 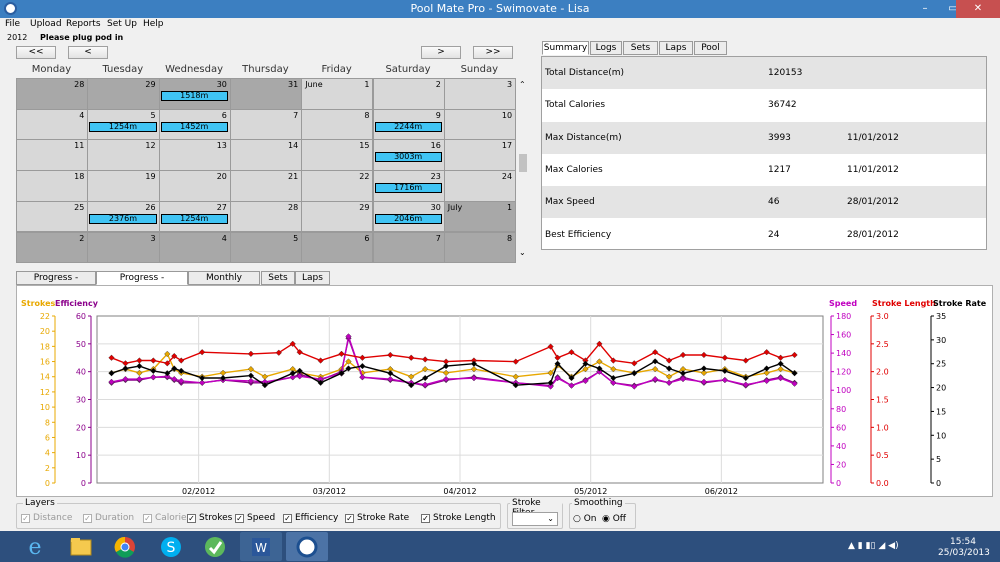 What do you see at coordinates (963, 542) in the screenshot?
I see `clock-time: 15:54` at bounding box center [963, 542].